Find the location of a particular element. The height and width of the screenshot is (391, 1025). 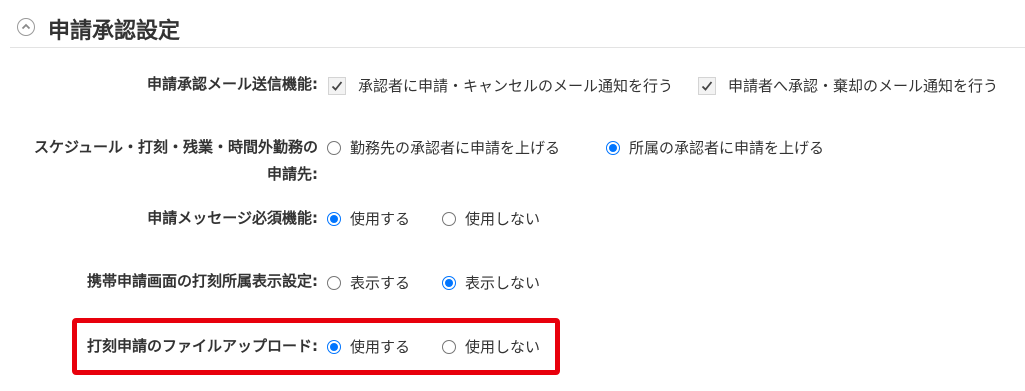

notify-applicant-label: 申請者へ承認・棄却のメール通知を行う is located at coordinates (863, 86).